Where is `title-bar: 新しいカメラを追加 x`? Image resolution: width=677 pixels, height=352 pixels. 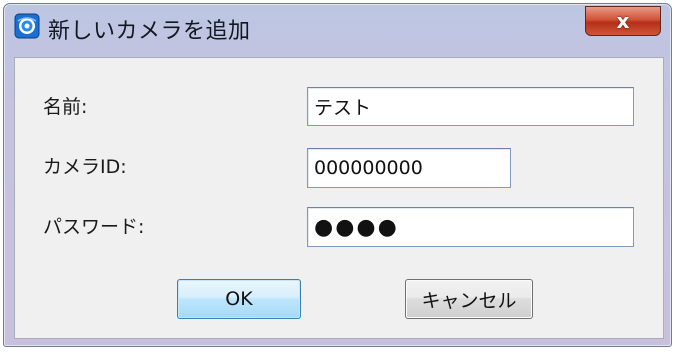
title-bar: 新しいカメラを追加 x is located at coordinates (337, 26).